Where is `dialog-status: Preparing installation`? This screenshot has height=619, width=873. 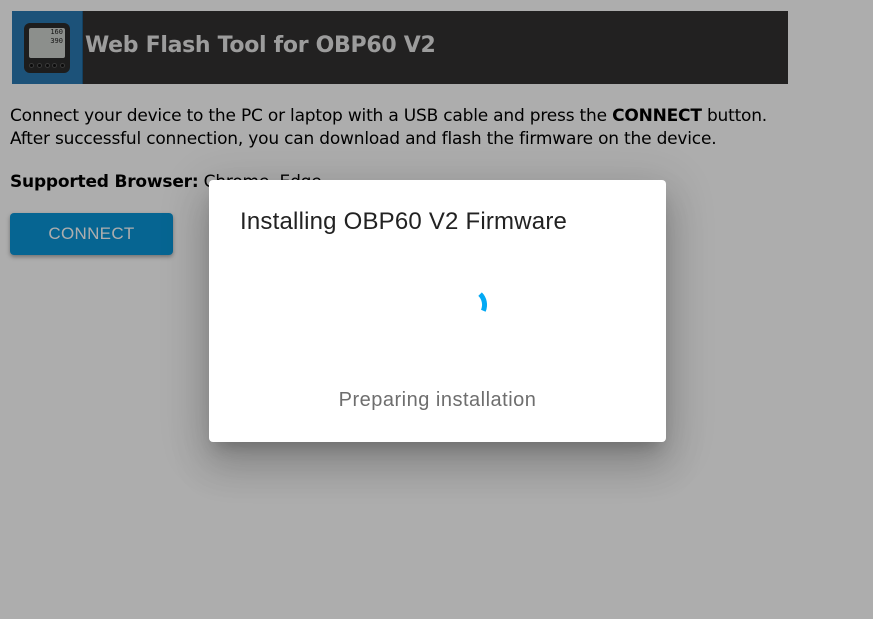
dialog-status: Preparing installation is located at coordinates (437, 400).